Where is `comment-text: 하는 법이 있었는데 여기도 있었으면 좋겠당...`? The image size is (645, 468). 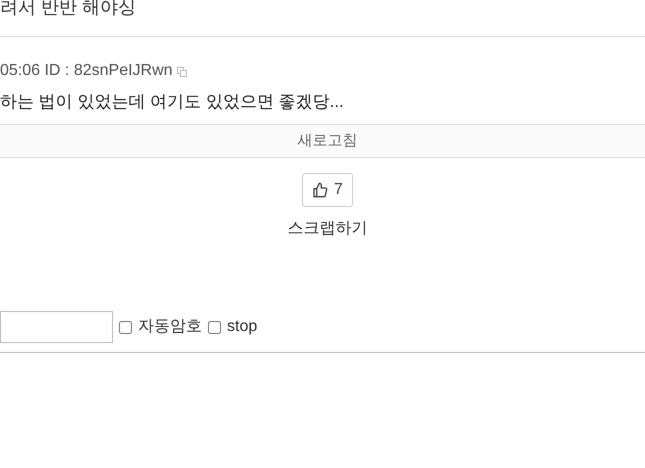 comment-text: 하는 법이 있었는데 여기도 있었으면 좋겠당... is located at coordinates (172, 101).